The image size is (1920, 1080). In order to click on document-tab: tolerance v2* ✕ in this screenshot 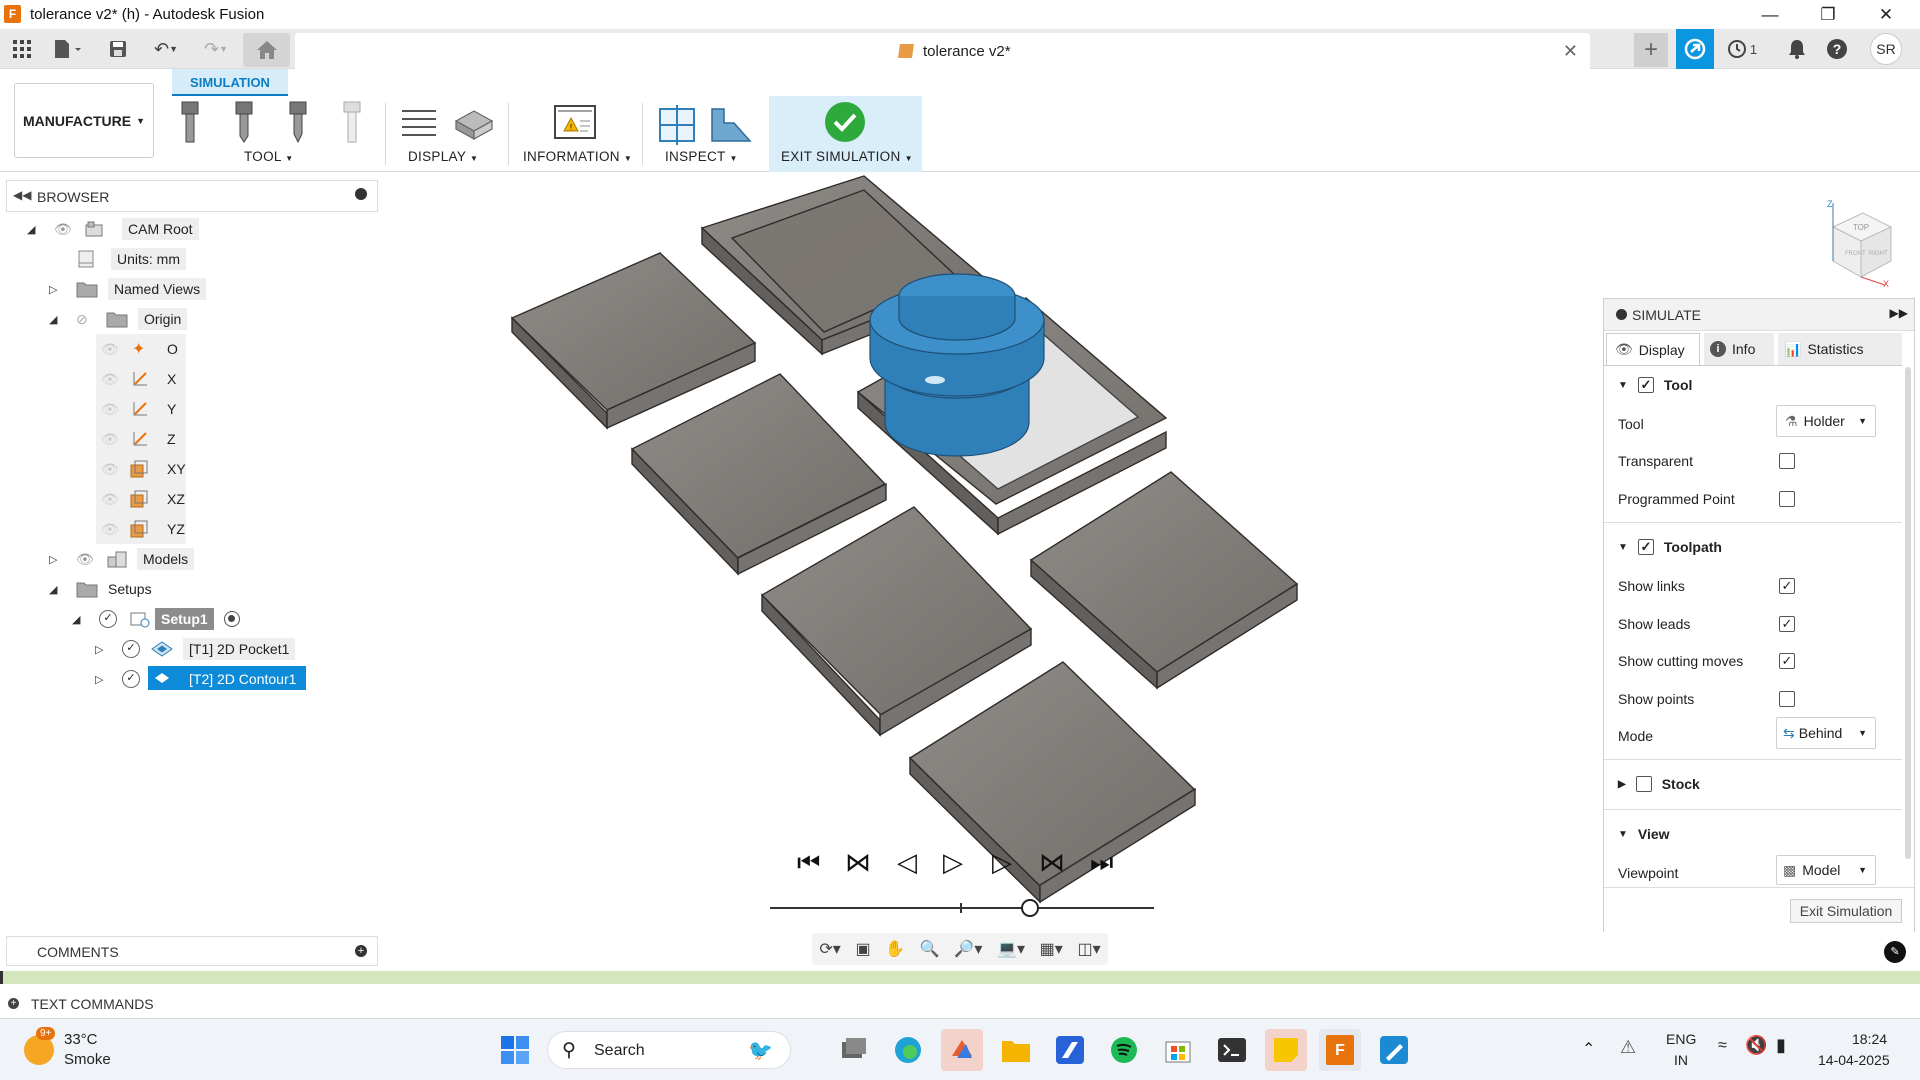, I will do `click(942, 51)`.